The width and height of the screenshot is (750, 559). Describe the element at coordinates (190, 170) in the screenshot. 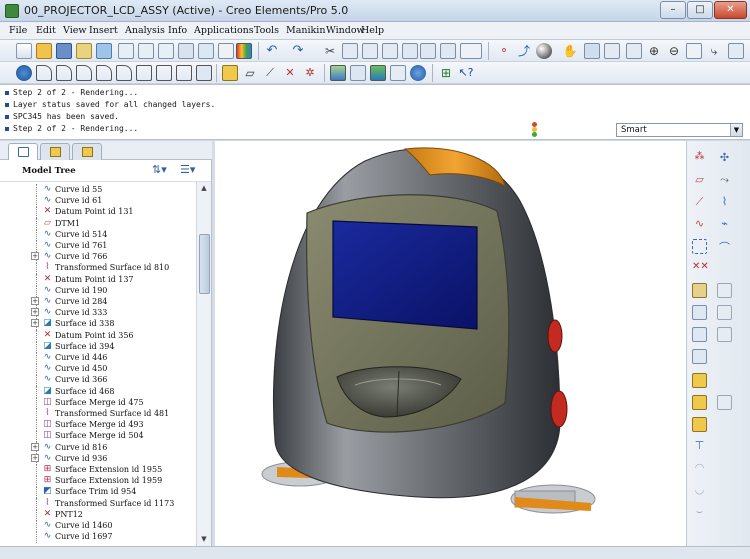

I see `tree-settings-icon: ☰▾` at that location.